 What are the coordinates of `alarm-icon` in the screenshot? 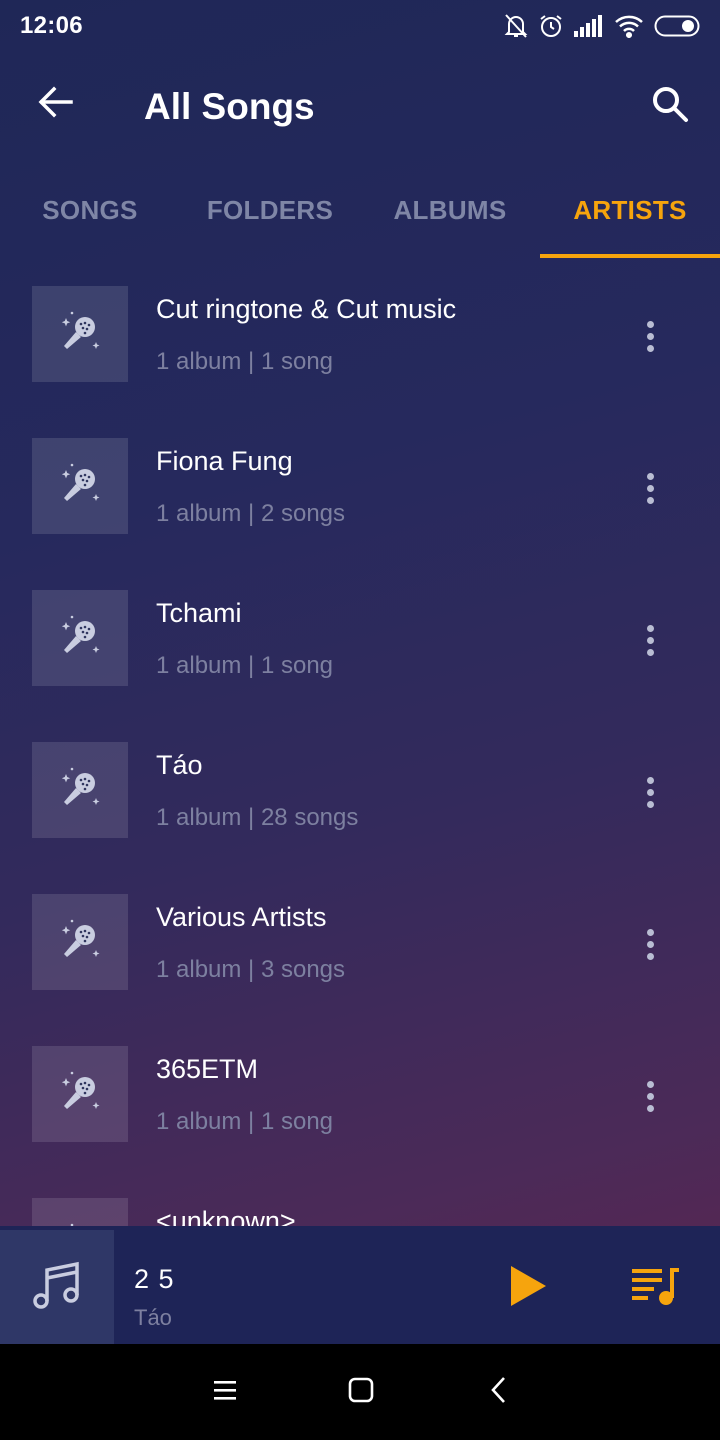 It's located at (551, 26).